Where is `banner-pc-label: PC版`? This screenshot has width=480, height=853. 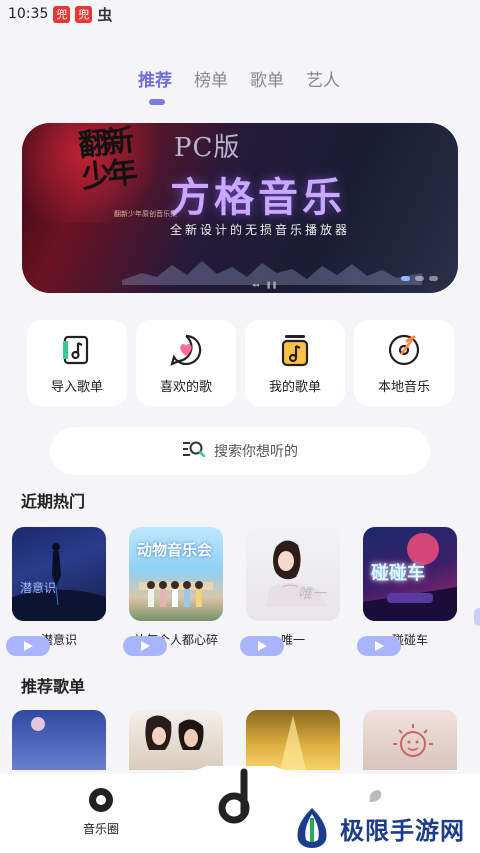 banner-pc-label: PC版 is located at coordinates (207, 148).